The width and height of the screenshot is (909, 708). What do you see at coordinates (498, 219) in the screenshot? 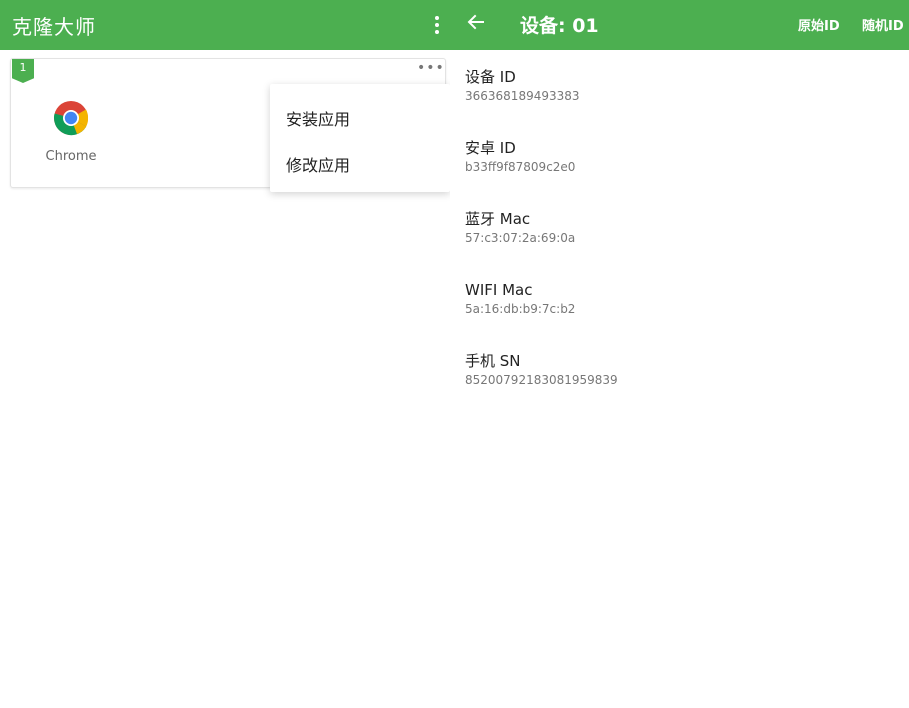
I see `field-label: 蓝牙 Mac` at bounding box center [498, 219].